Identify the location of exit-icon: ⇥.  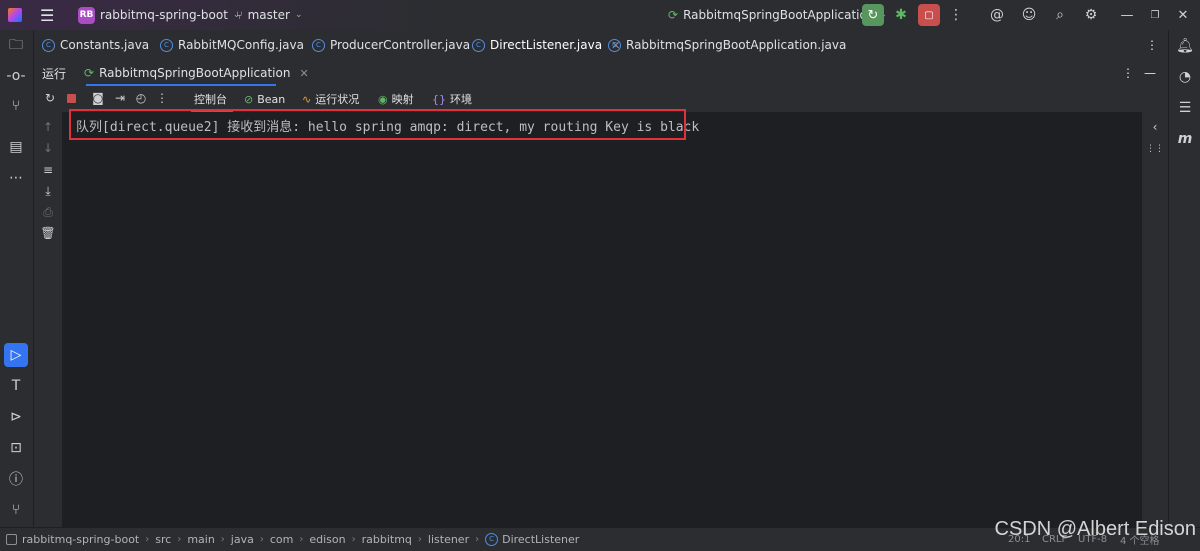
(120, 98).